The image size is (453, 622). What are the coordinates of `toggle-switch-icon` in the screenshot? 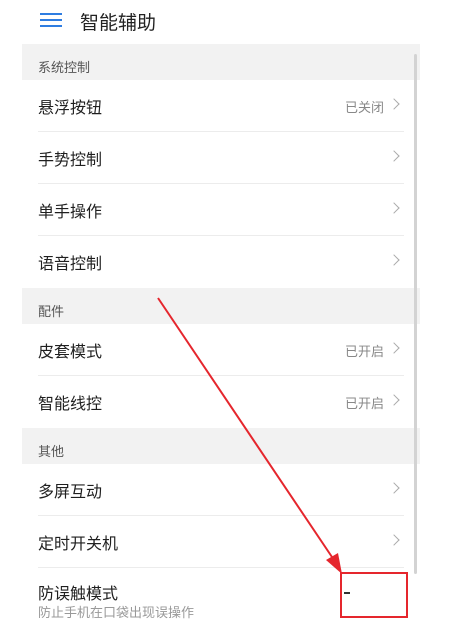 It's located at (347, 593).